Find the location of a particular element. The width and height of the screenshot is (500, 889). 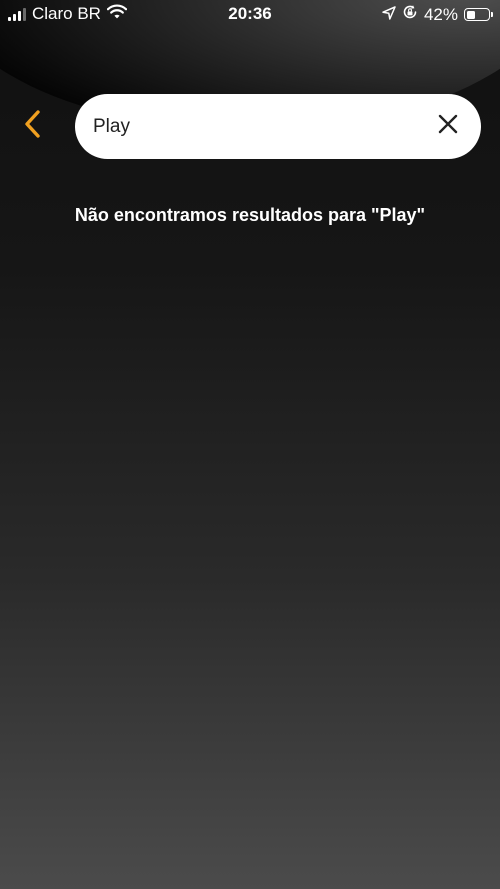

status-right: 42% is located at coordinates (437, 14).